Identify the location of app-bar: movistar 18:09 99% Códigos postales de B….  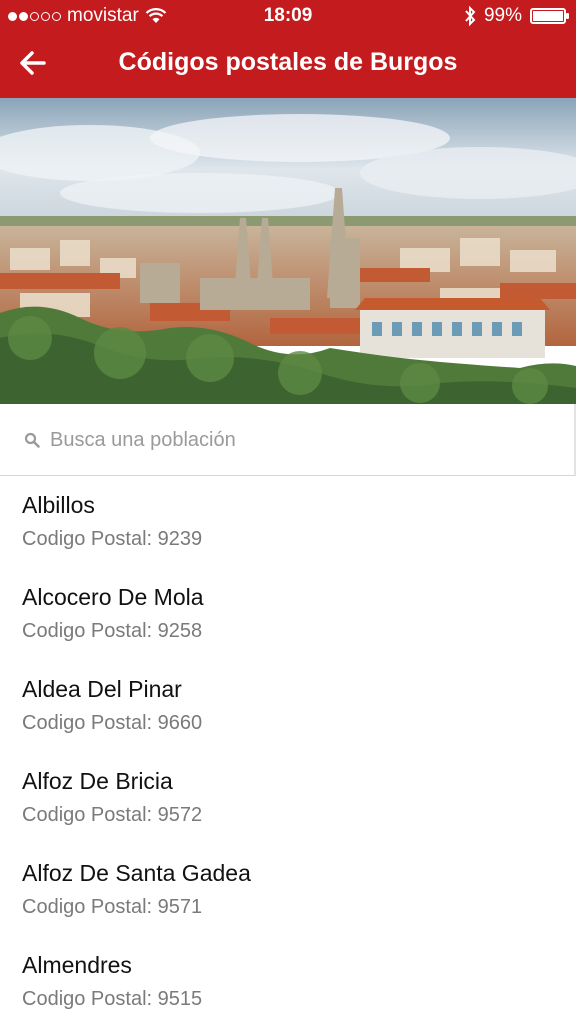
(288, 49).